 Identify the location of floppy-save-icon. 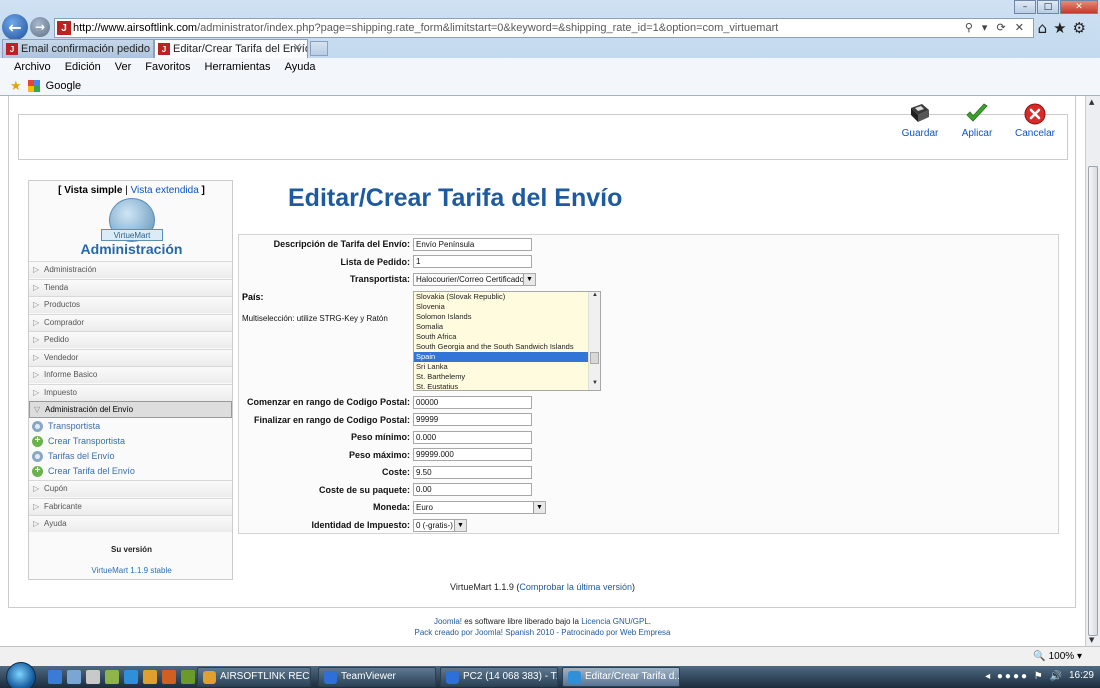
(920, 113).